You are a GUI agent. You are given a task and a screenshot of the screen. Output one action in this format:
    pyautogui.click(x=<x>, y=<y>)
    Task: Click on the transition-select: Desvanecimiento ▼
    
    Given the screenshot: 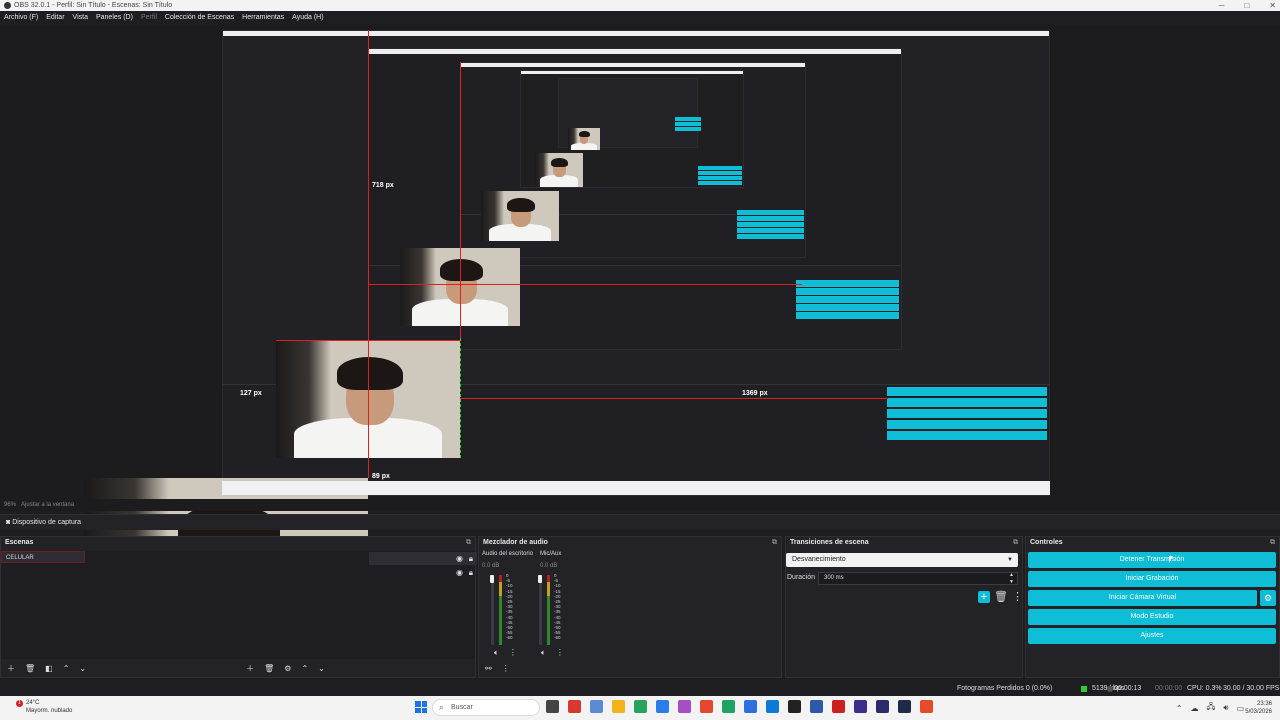 What is the action you would take?
    pyautogui.click(x=902, y=560)
    